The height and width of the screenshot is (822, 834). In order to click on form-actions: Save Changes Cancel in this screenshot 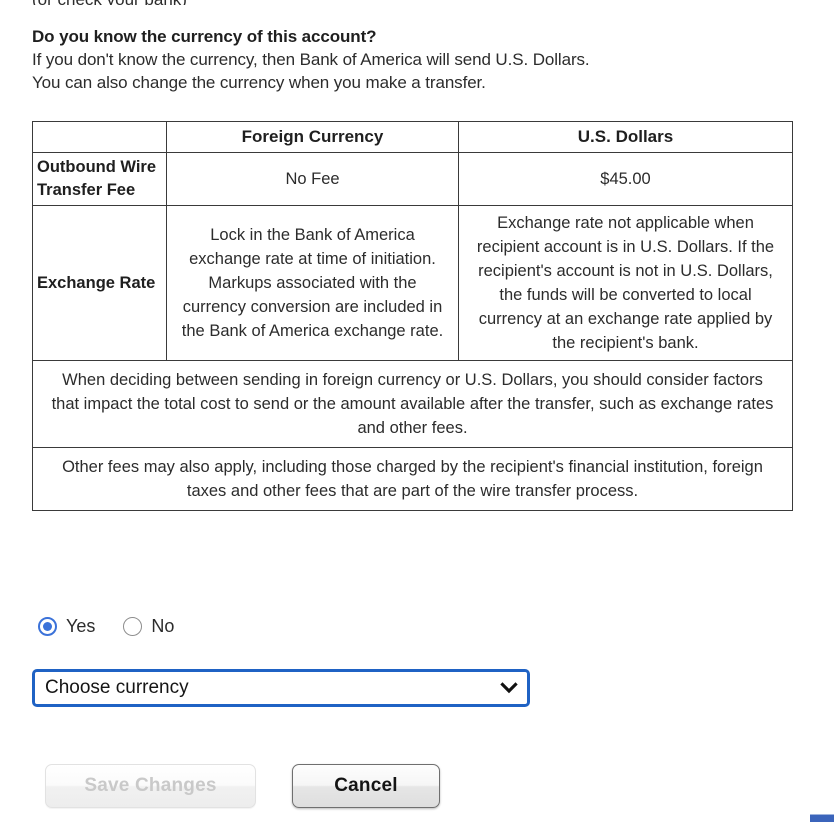, I will do `click(242, 786)`.